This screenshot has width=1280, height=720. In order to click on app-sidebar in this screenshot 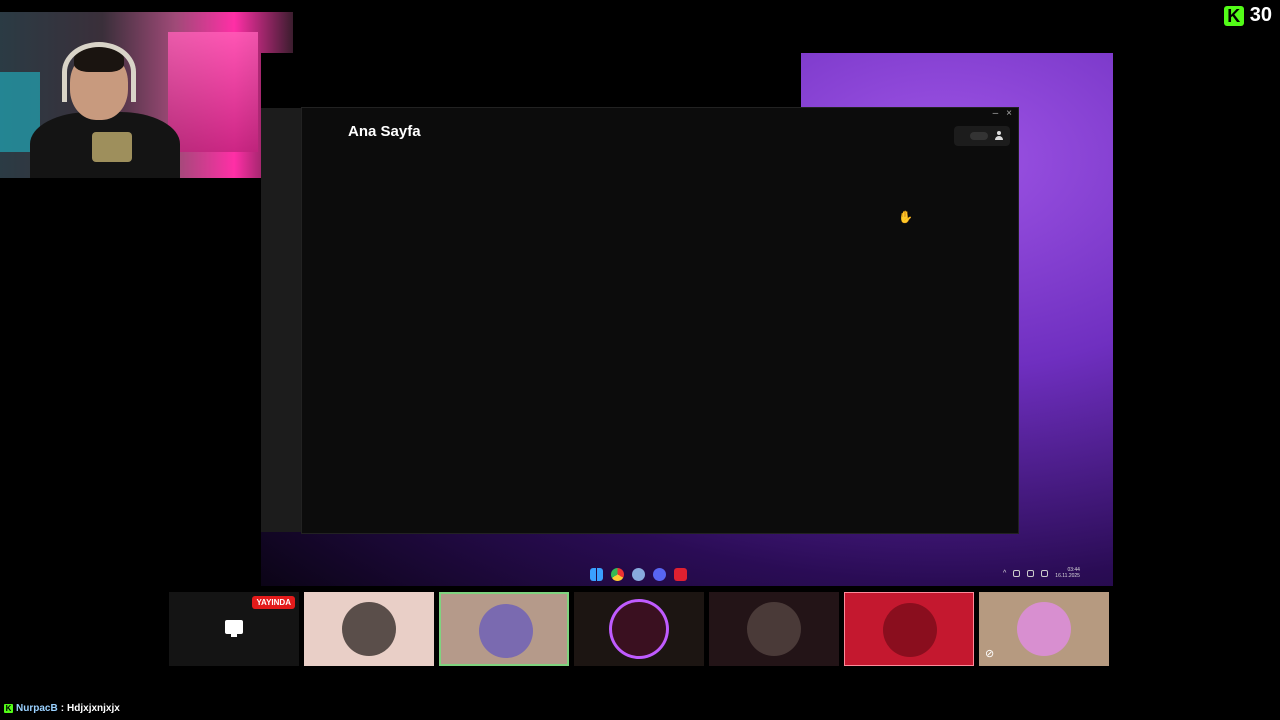, I will do `click(281, 320)`.